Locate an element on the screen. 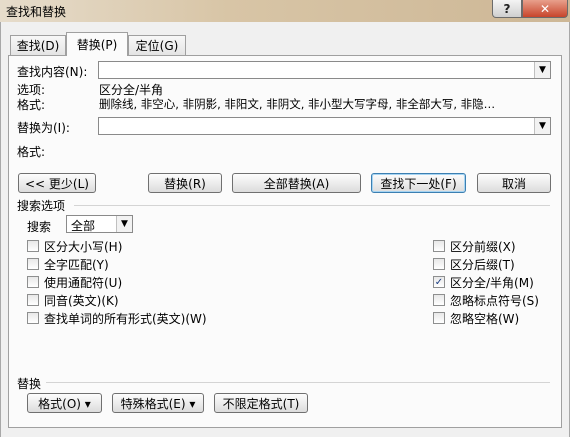  no-formatting-button: 不限定格式(T) is located at coordinates (261, 403).